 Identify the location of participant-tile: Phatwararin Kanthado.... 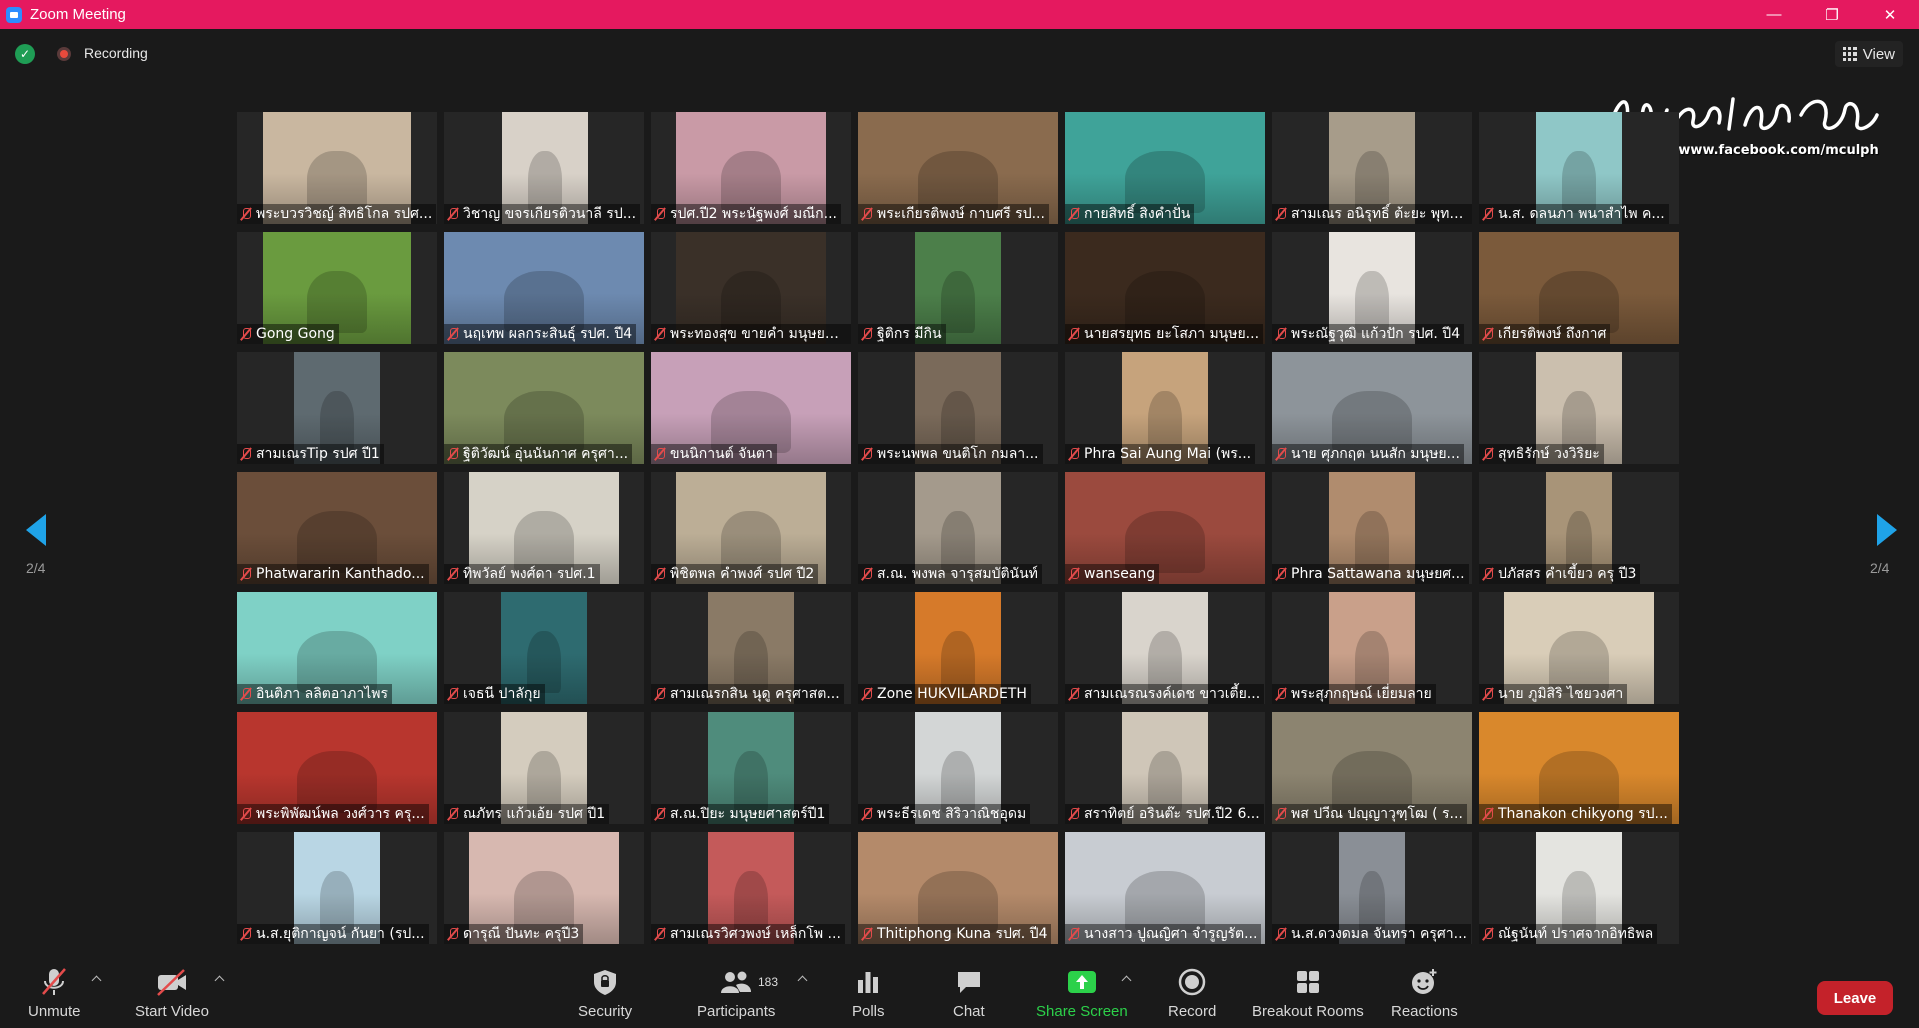
(337, 528).